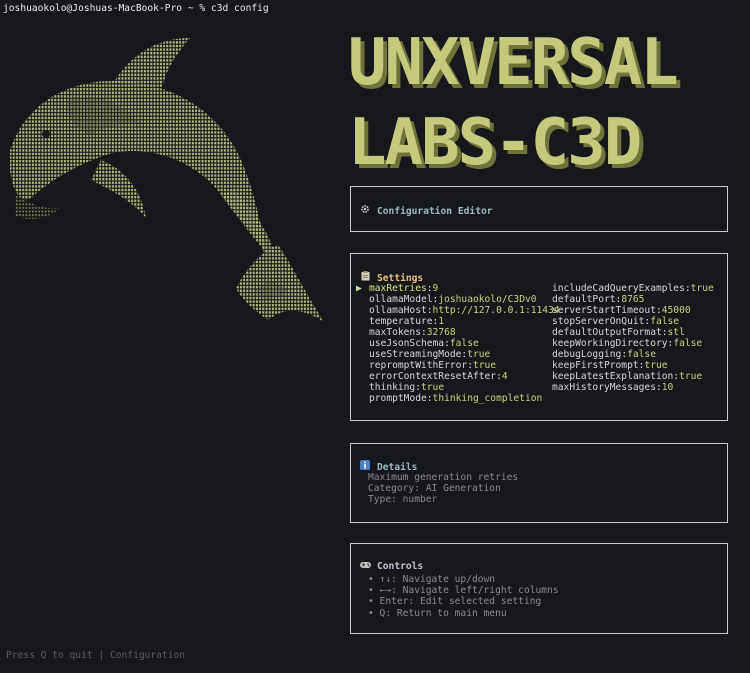 The image size is (750, 673). I want to click on selection-pointer-icon: ▶, so click(359, 288).